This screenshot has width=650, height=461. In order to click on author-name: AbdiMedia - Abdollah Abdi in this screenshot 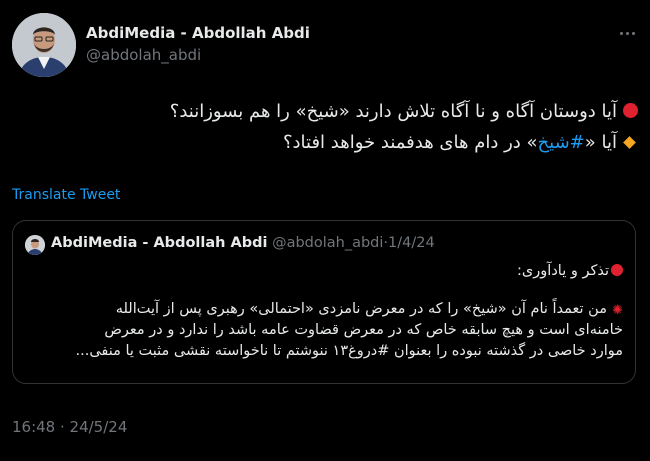, I will do `click(198, 33)`.